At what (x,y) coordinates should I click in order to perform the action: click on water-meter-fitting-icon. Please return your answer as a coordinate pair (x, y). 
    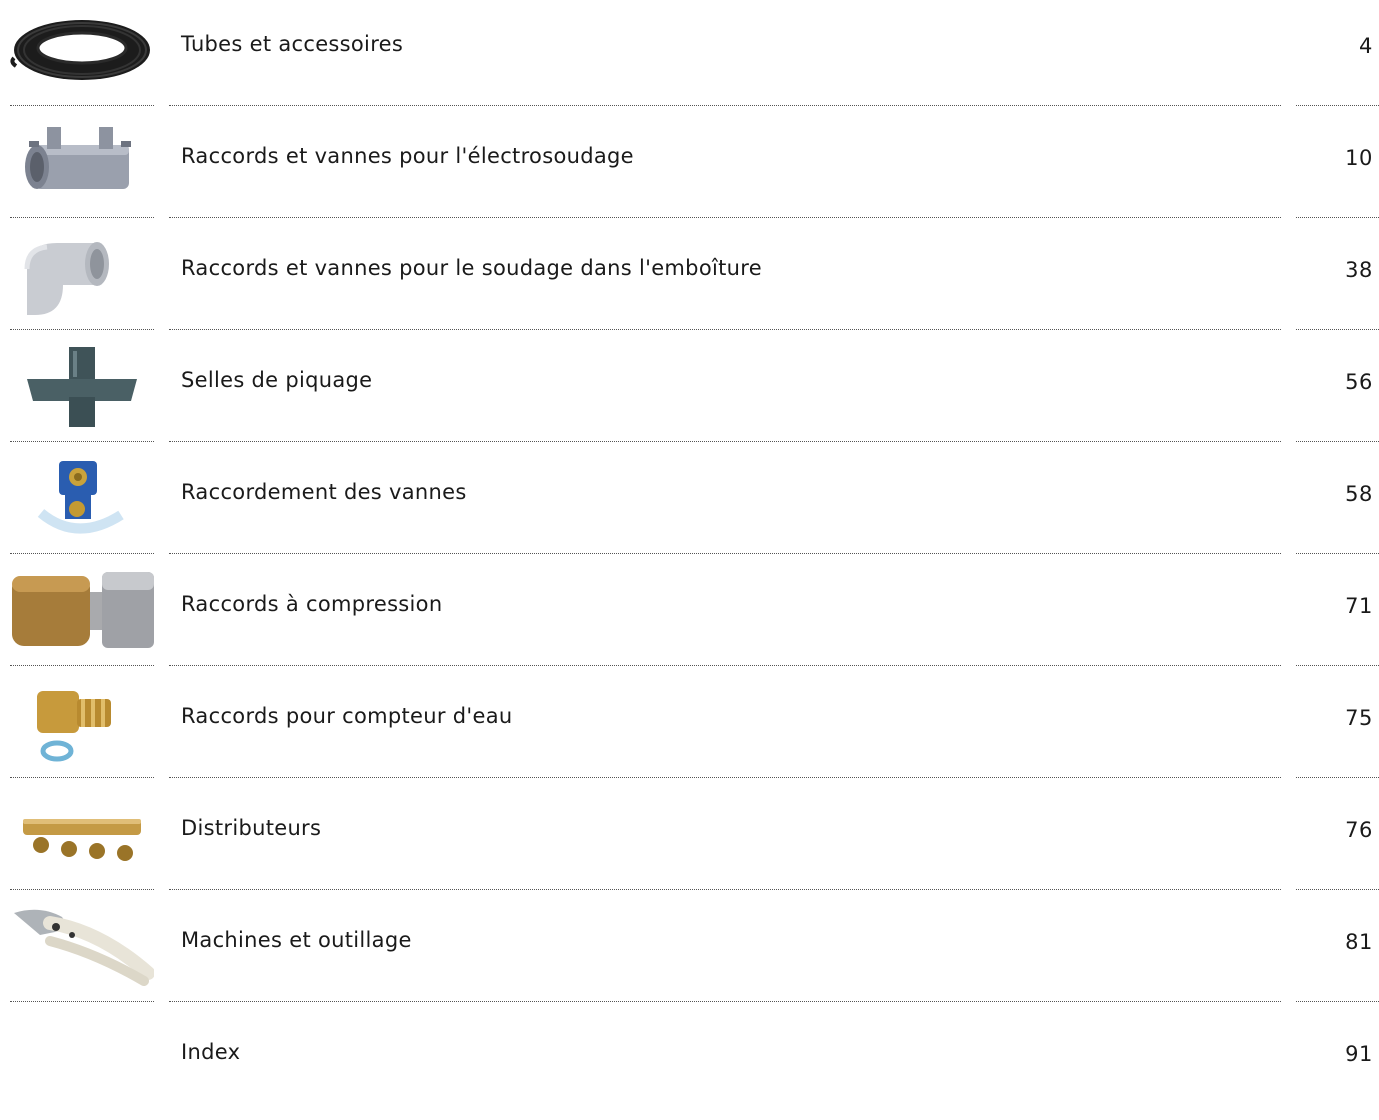
    Looking at the image, I should click on (82, 722).